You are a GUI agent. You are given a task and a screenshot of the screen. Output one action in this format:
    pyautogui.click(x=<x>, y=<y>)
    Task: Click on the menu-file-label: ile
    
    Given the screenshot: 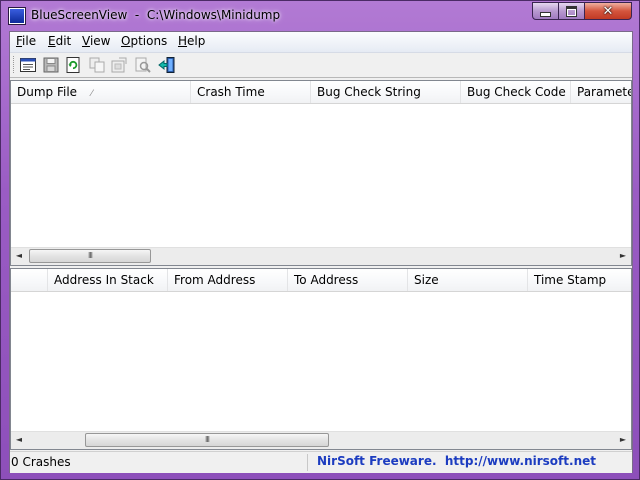 What is the action you would take?
    pyautogui.click(x=29, y=41)
    